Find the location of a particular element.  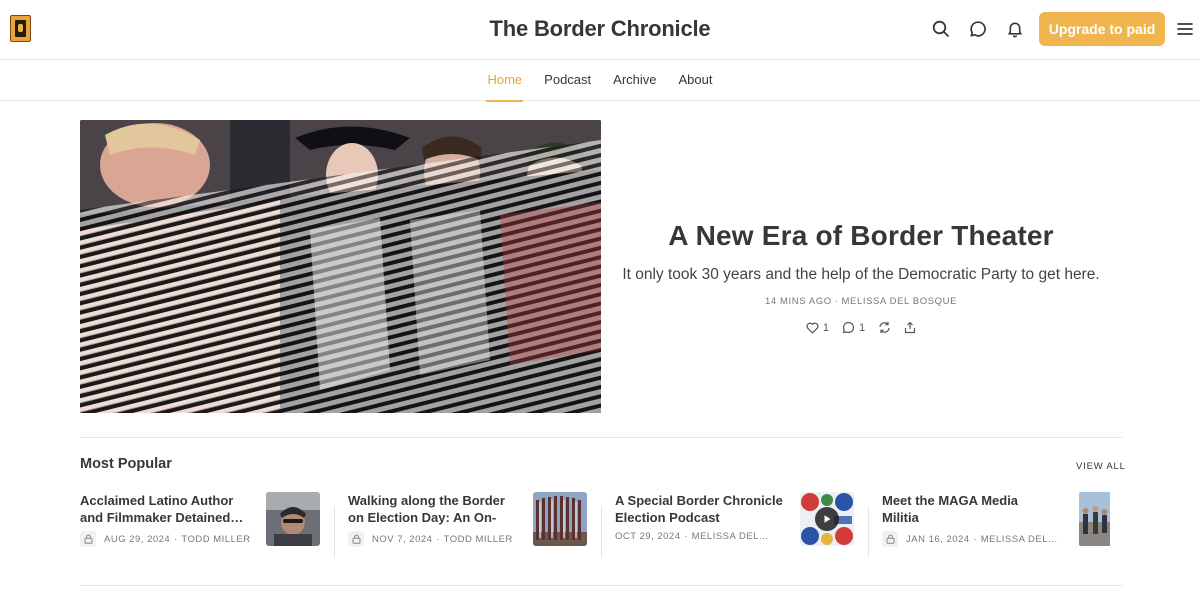

post-date: NOV 7, 2024 is located at coordinates (402, 539).